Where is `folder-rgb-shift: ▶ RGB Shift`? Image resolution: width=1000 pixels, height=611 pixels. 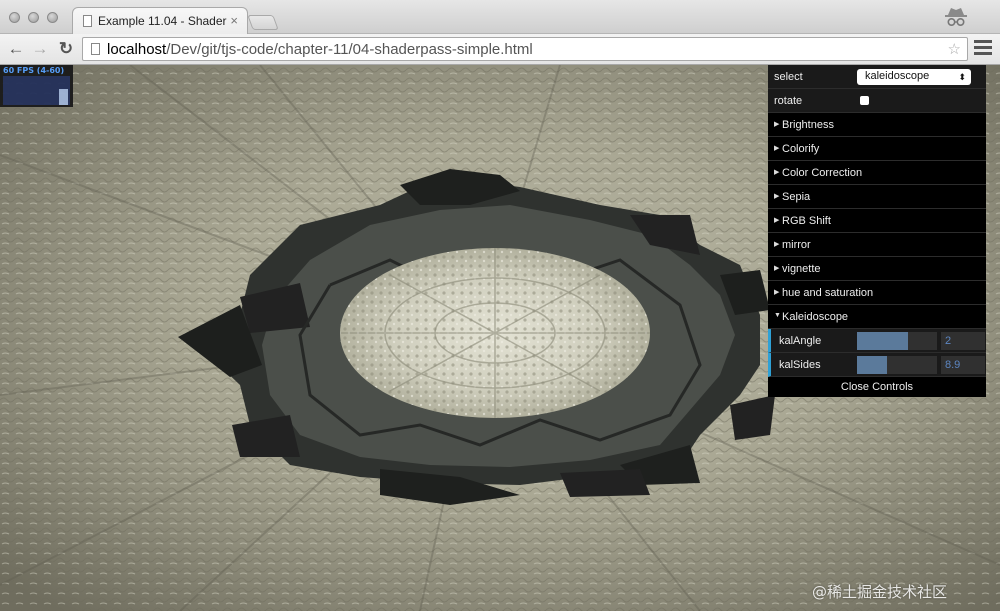 folder-rgb-shift: ▶ RGB Shift is located at coordinates (877, 221).